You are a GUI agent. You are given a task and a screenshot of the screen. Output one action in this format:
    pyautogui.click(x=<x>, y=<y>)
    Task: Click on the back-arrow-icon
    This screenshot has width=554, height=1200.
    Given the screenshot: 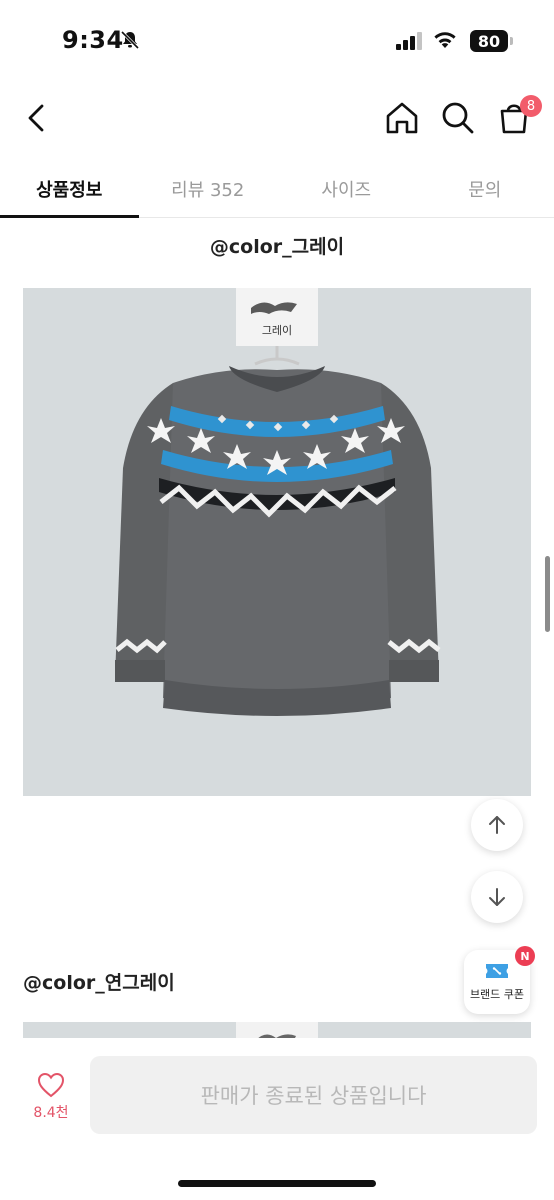 What is the action you would take?
    pyautogui.click(x=38, y=118)
    